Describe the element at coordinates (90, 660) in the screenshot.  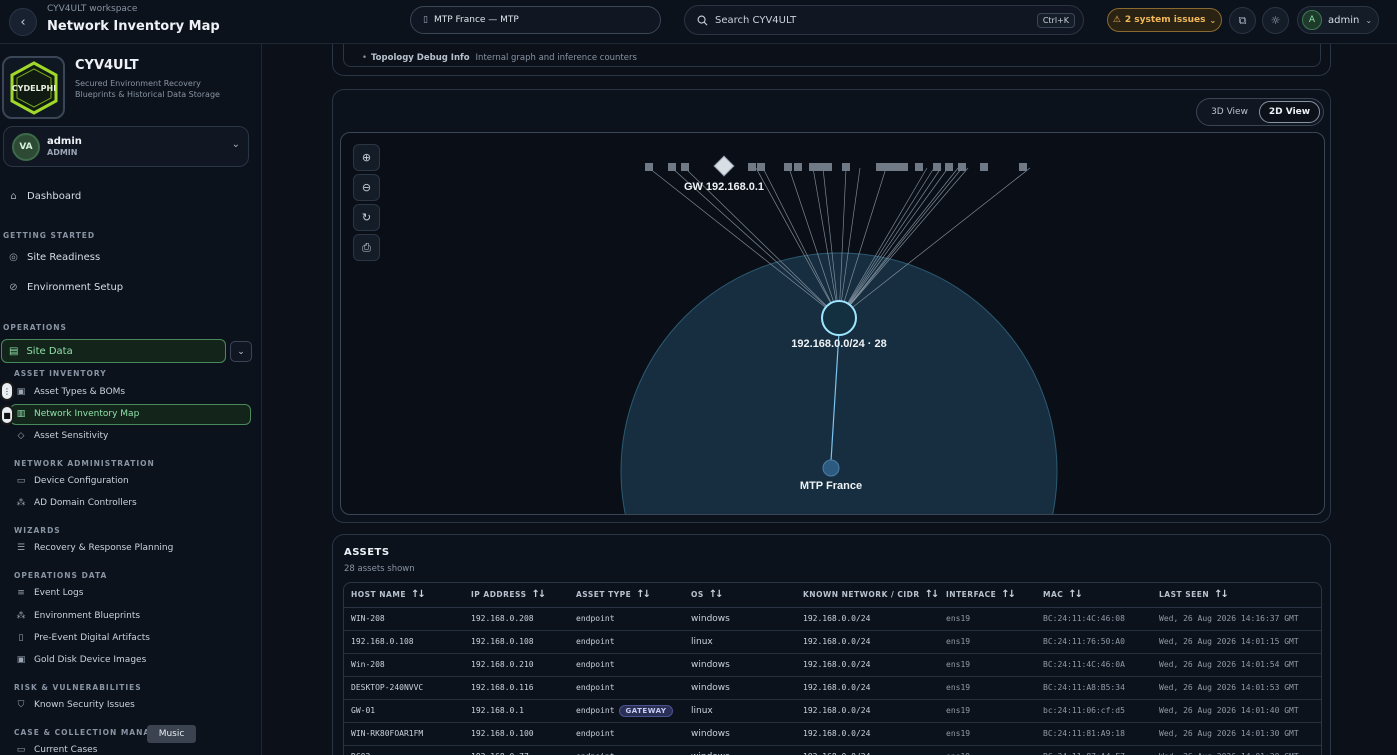
I see `sidebar-item-label: Gold Disk Device Images` at that location.